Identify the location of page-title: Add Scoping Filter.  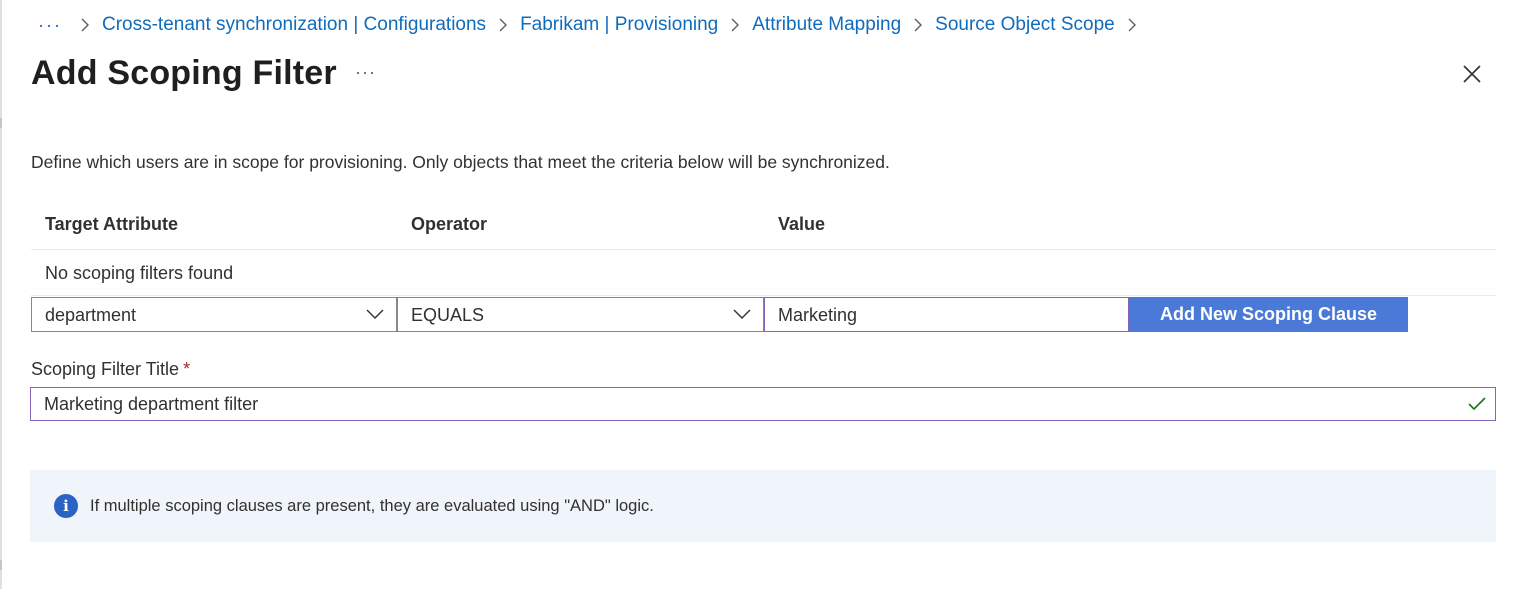
(184, 73).